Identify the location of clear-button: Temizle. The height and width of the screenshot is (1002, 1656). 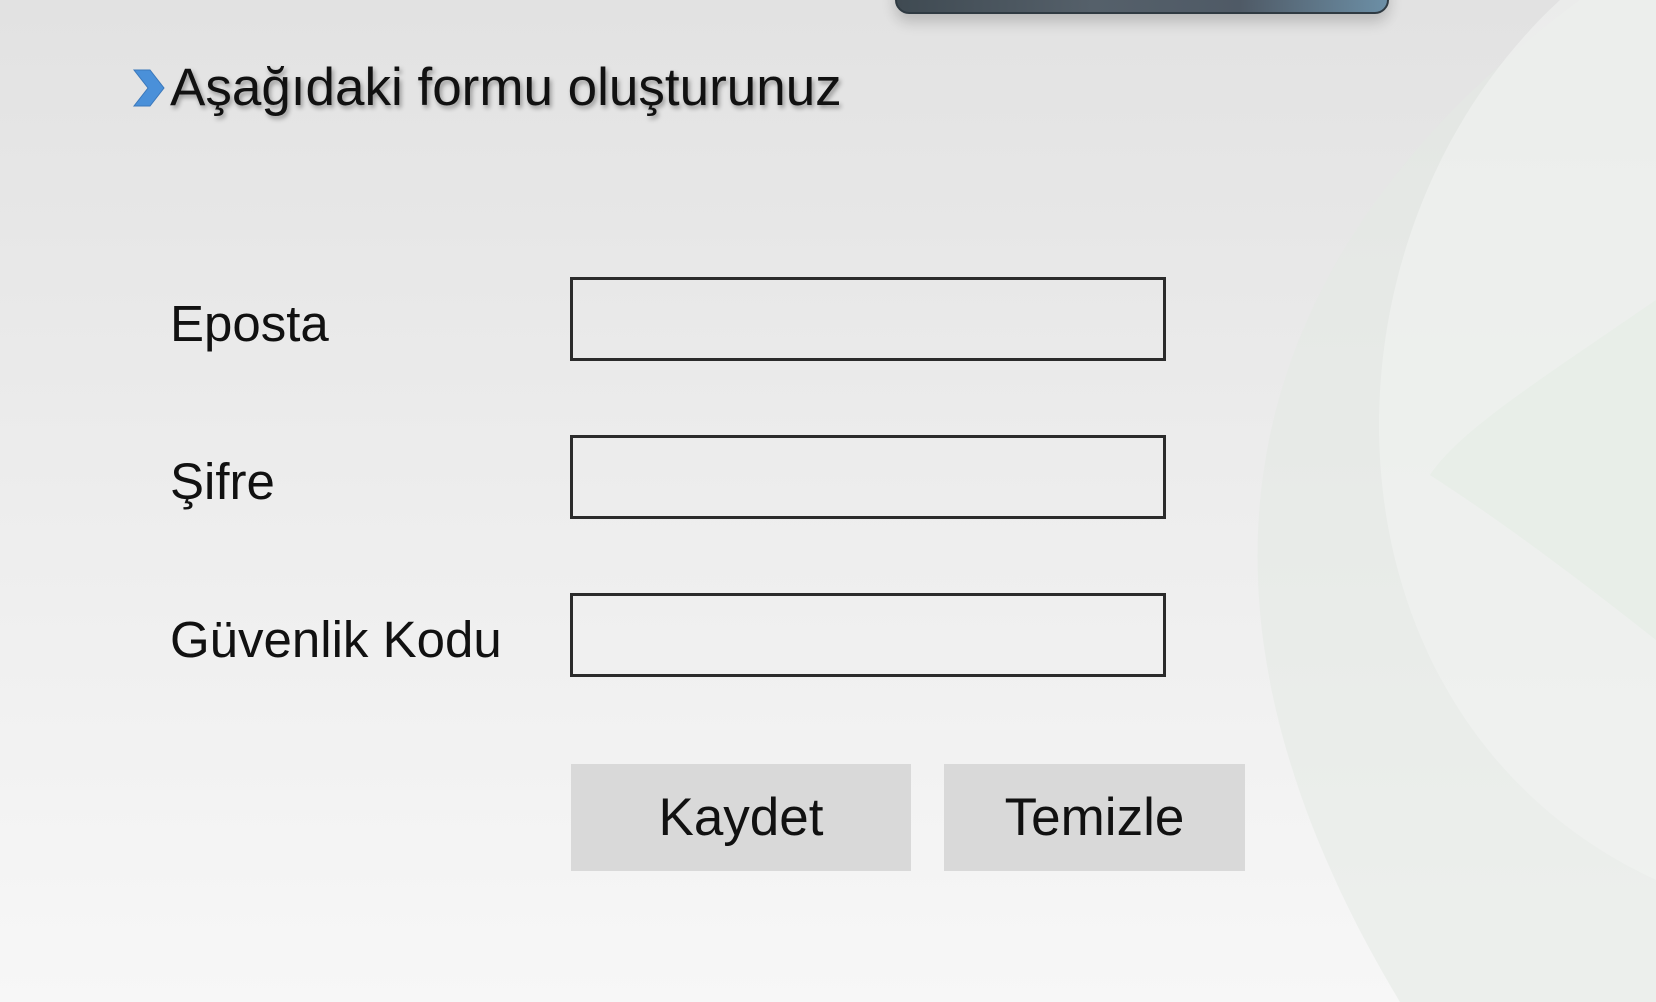
(1094, 817).